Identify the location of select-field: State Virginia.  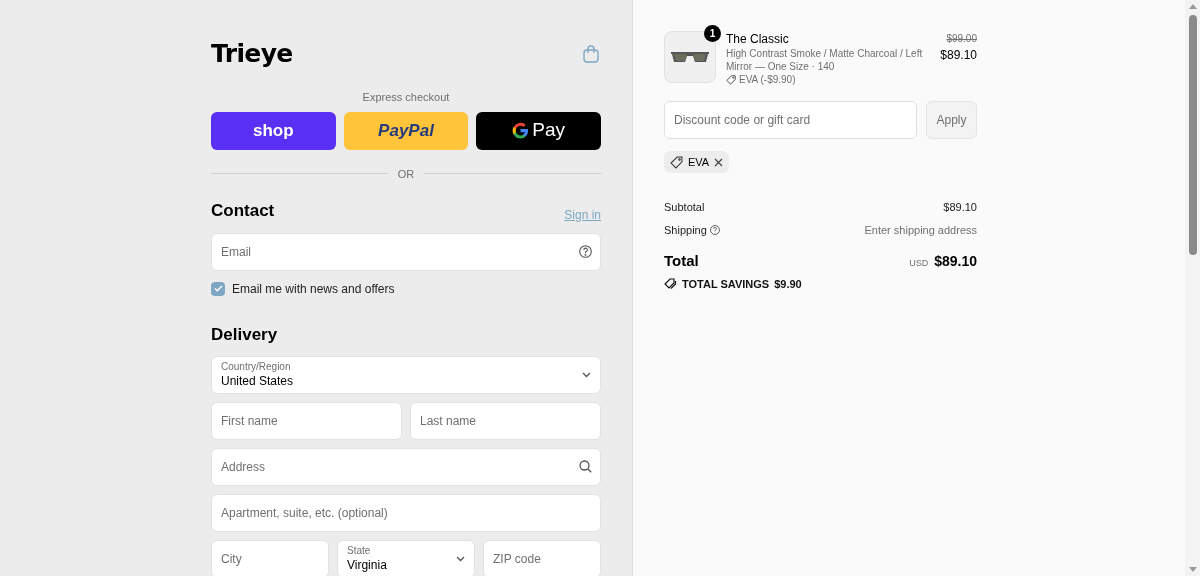
(406, 558).